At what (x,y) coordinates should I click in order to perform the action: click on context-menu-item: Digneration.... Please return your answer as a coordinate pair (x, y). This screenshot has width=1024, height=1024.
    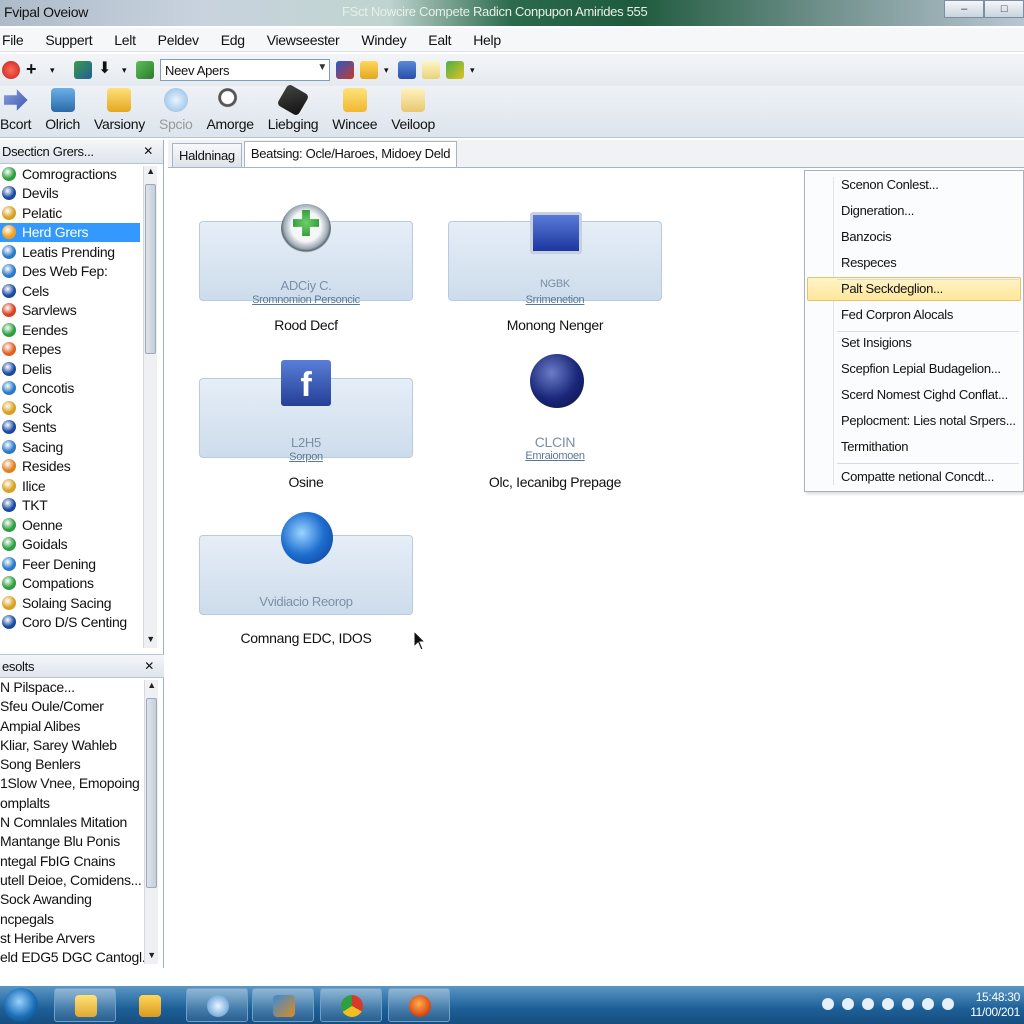
    Looking at the image, I should click on (877, 210).